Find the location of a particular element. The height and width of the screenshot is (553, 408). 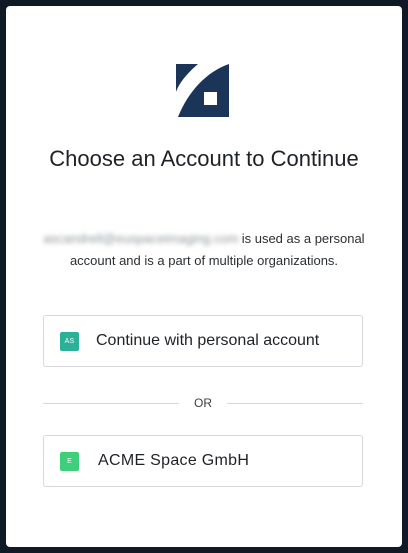

organization-avatar: E is located at coordinates (69, 461).